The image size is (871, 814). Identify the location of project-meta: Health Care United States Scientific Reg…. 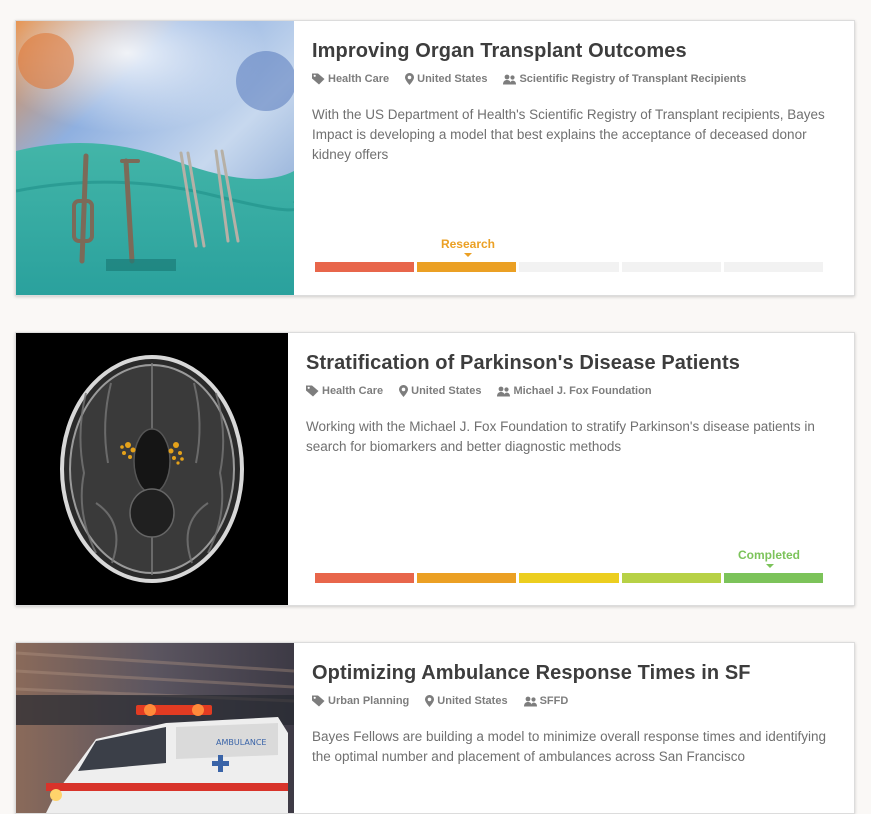
(529, 79).